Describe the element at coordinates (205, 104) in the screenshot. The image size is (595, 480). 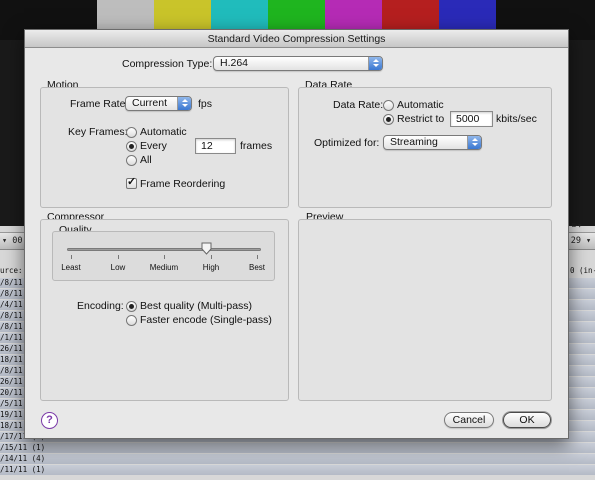
I see `fps-label: fps` at that location.